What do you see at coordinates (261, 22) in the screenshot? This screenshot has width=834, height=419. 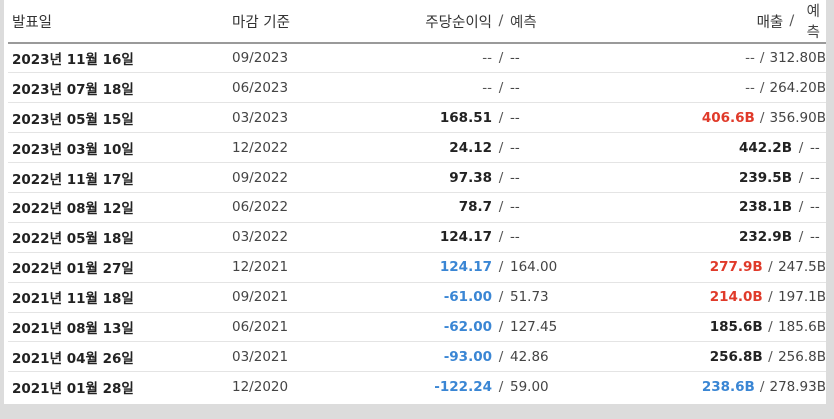 I see `header-period-label: 마감 기준` at bounding box center [261, 22].